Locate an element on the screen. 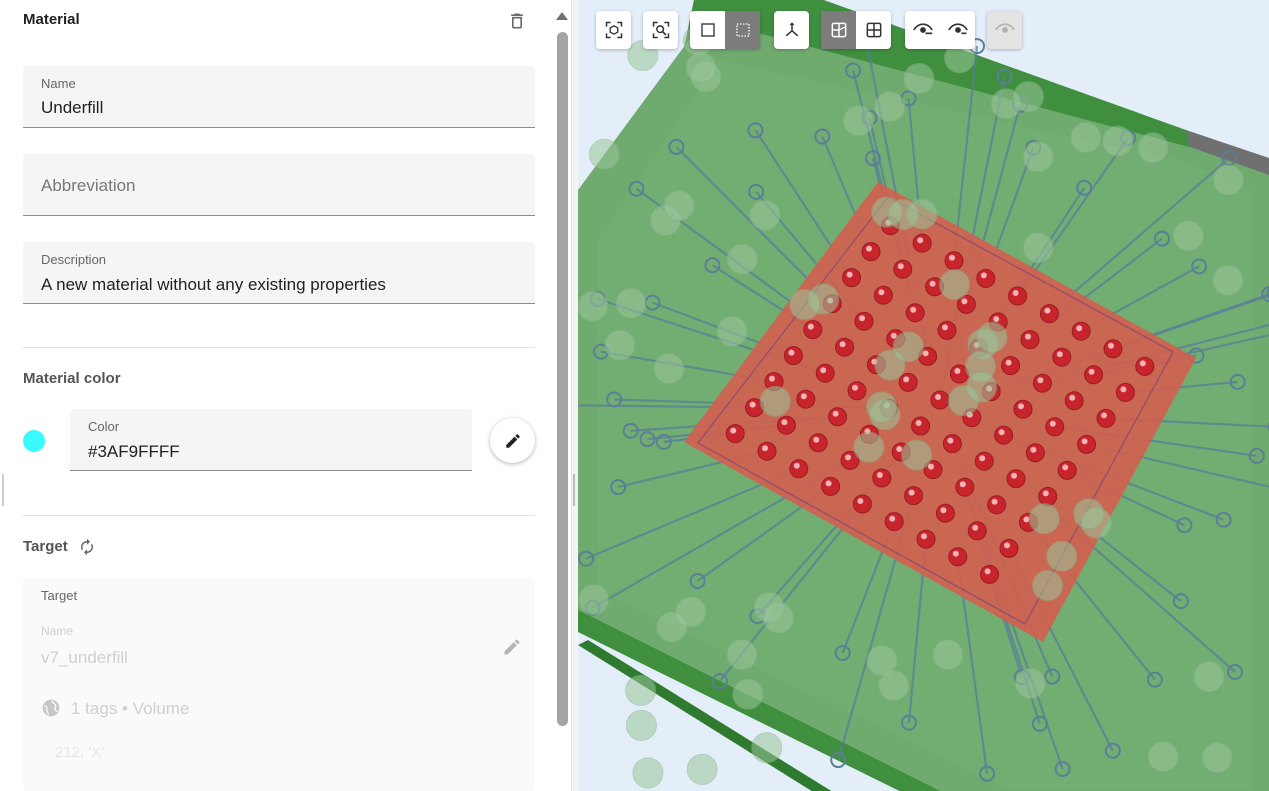  select-box-icon is located at coordinates (707, 30).